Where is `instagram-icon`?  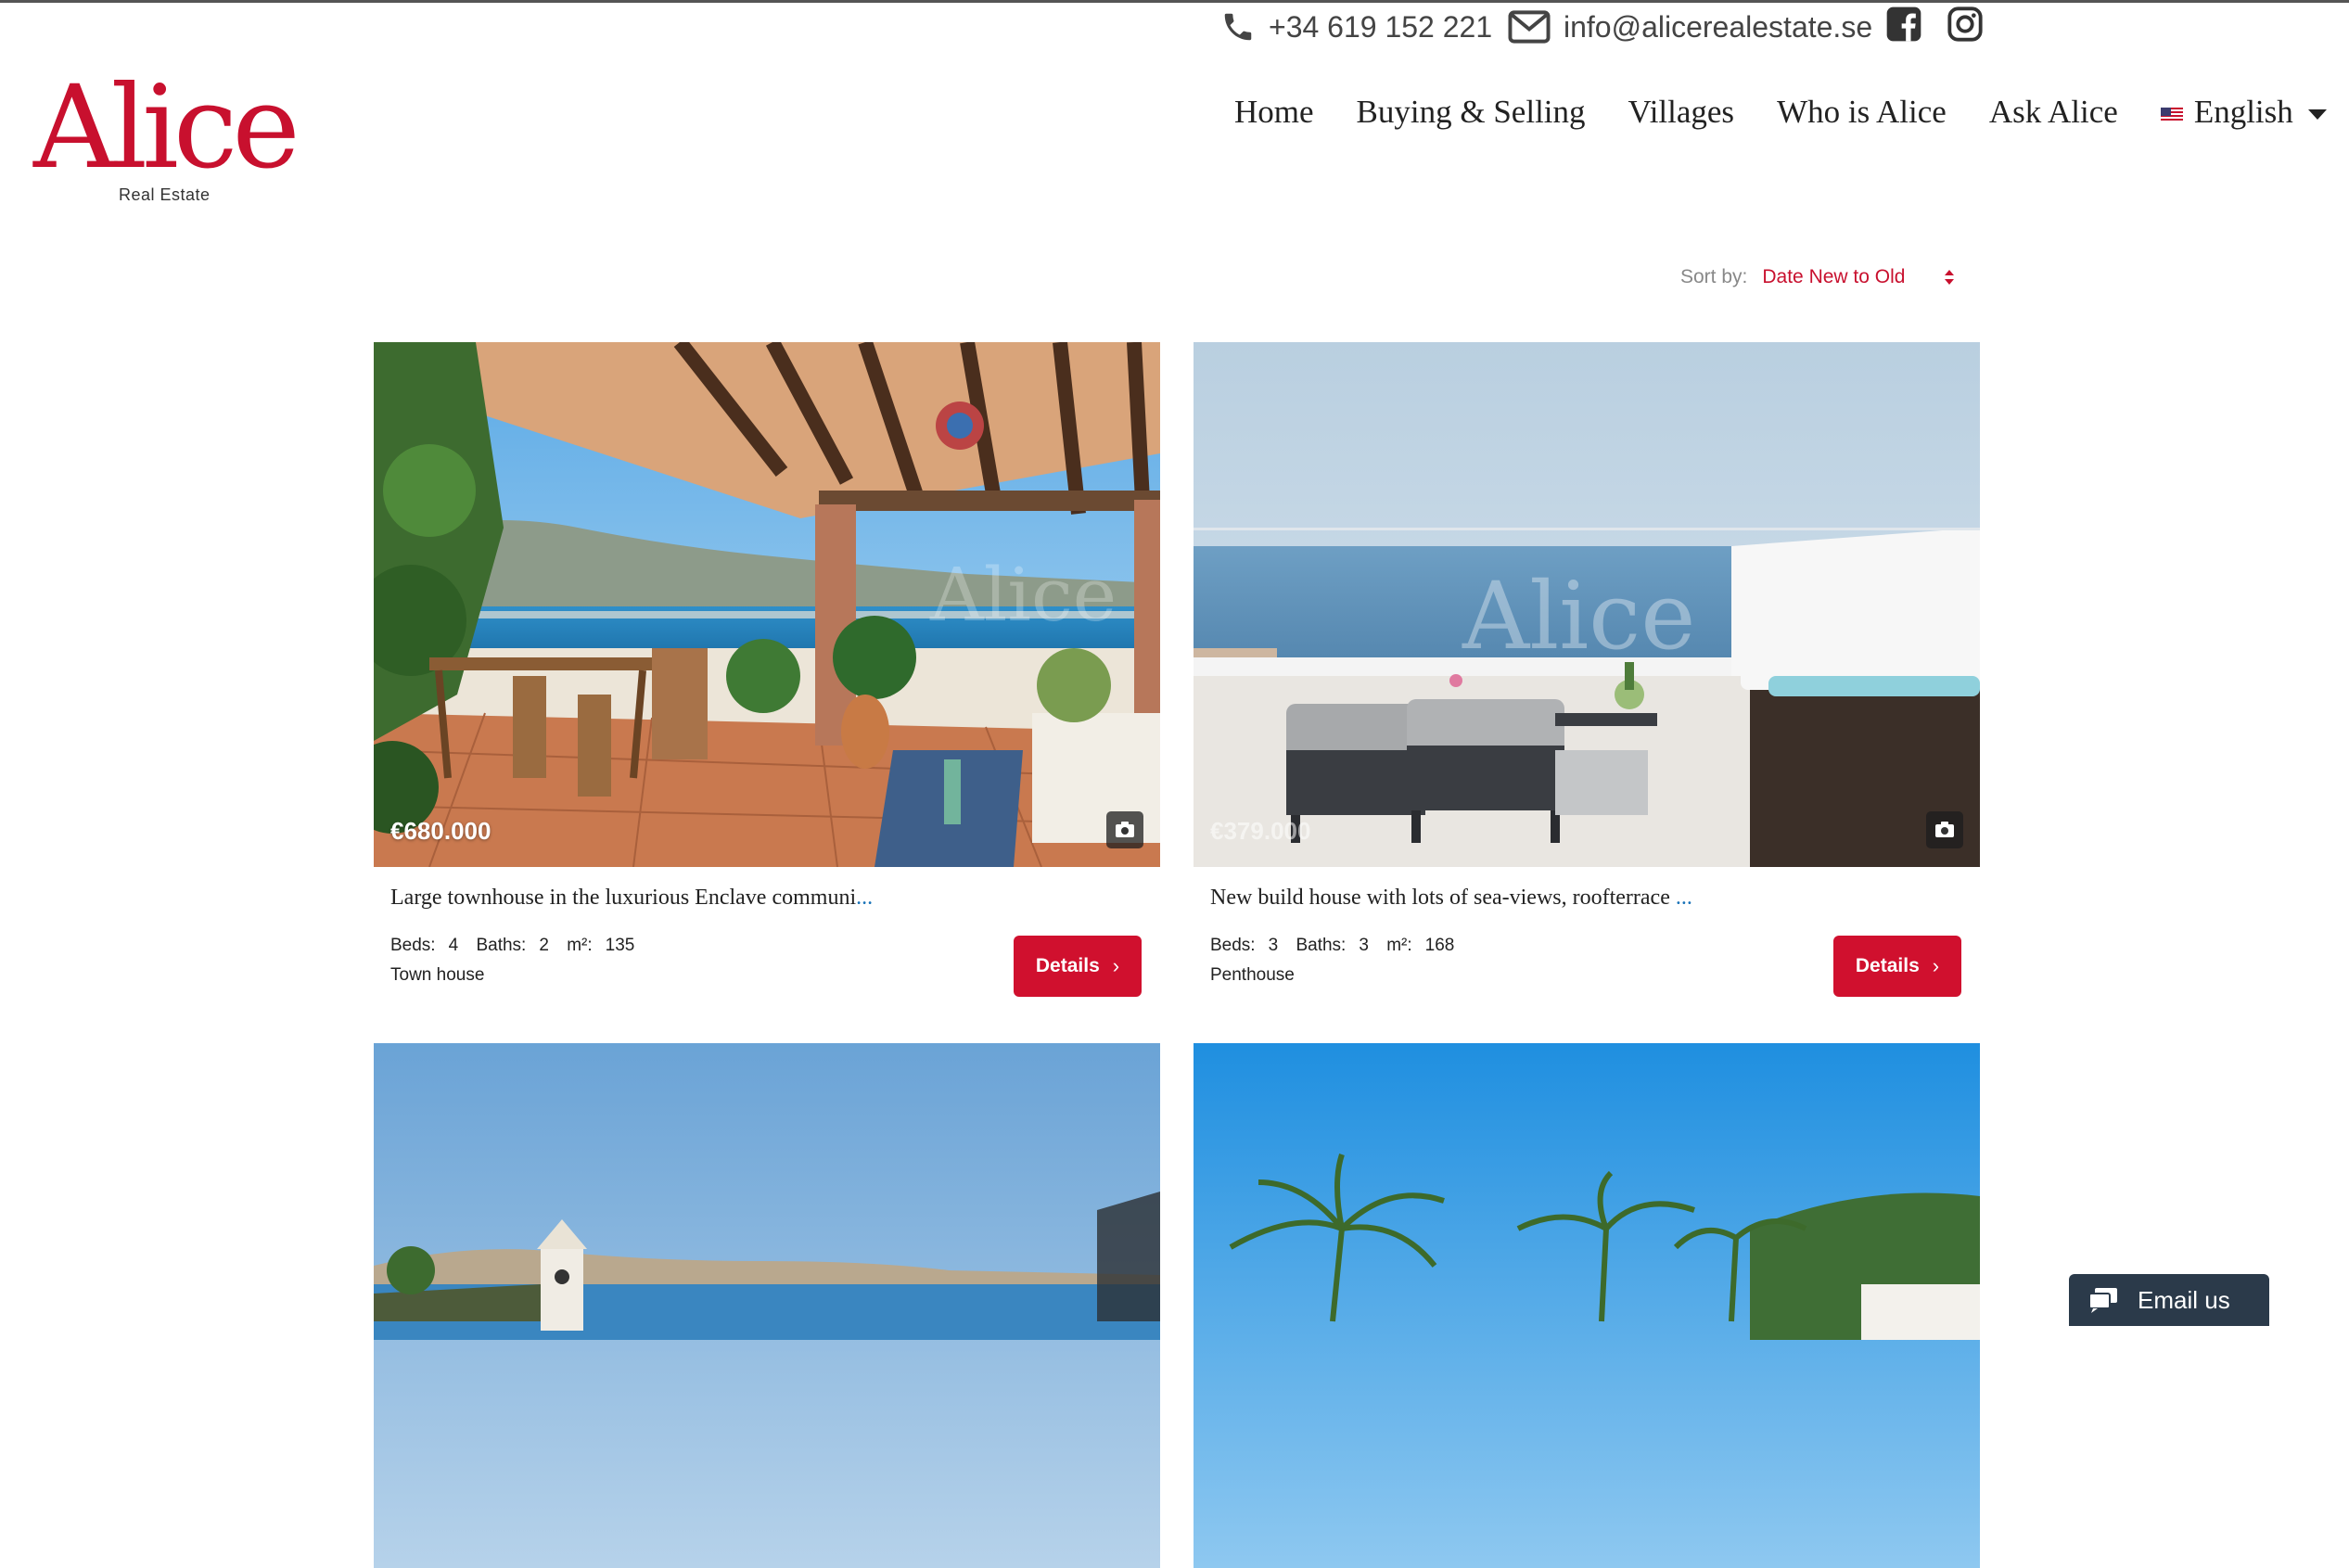
instagram-icon is located at coordinates (1965, 24).